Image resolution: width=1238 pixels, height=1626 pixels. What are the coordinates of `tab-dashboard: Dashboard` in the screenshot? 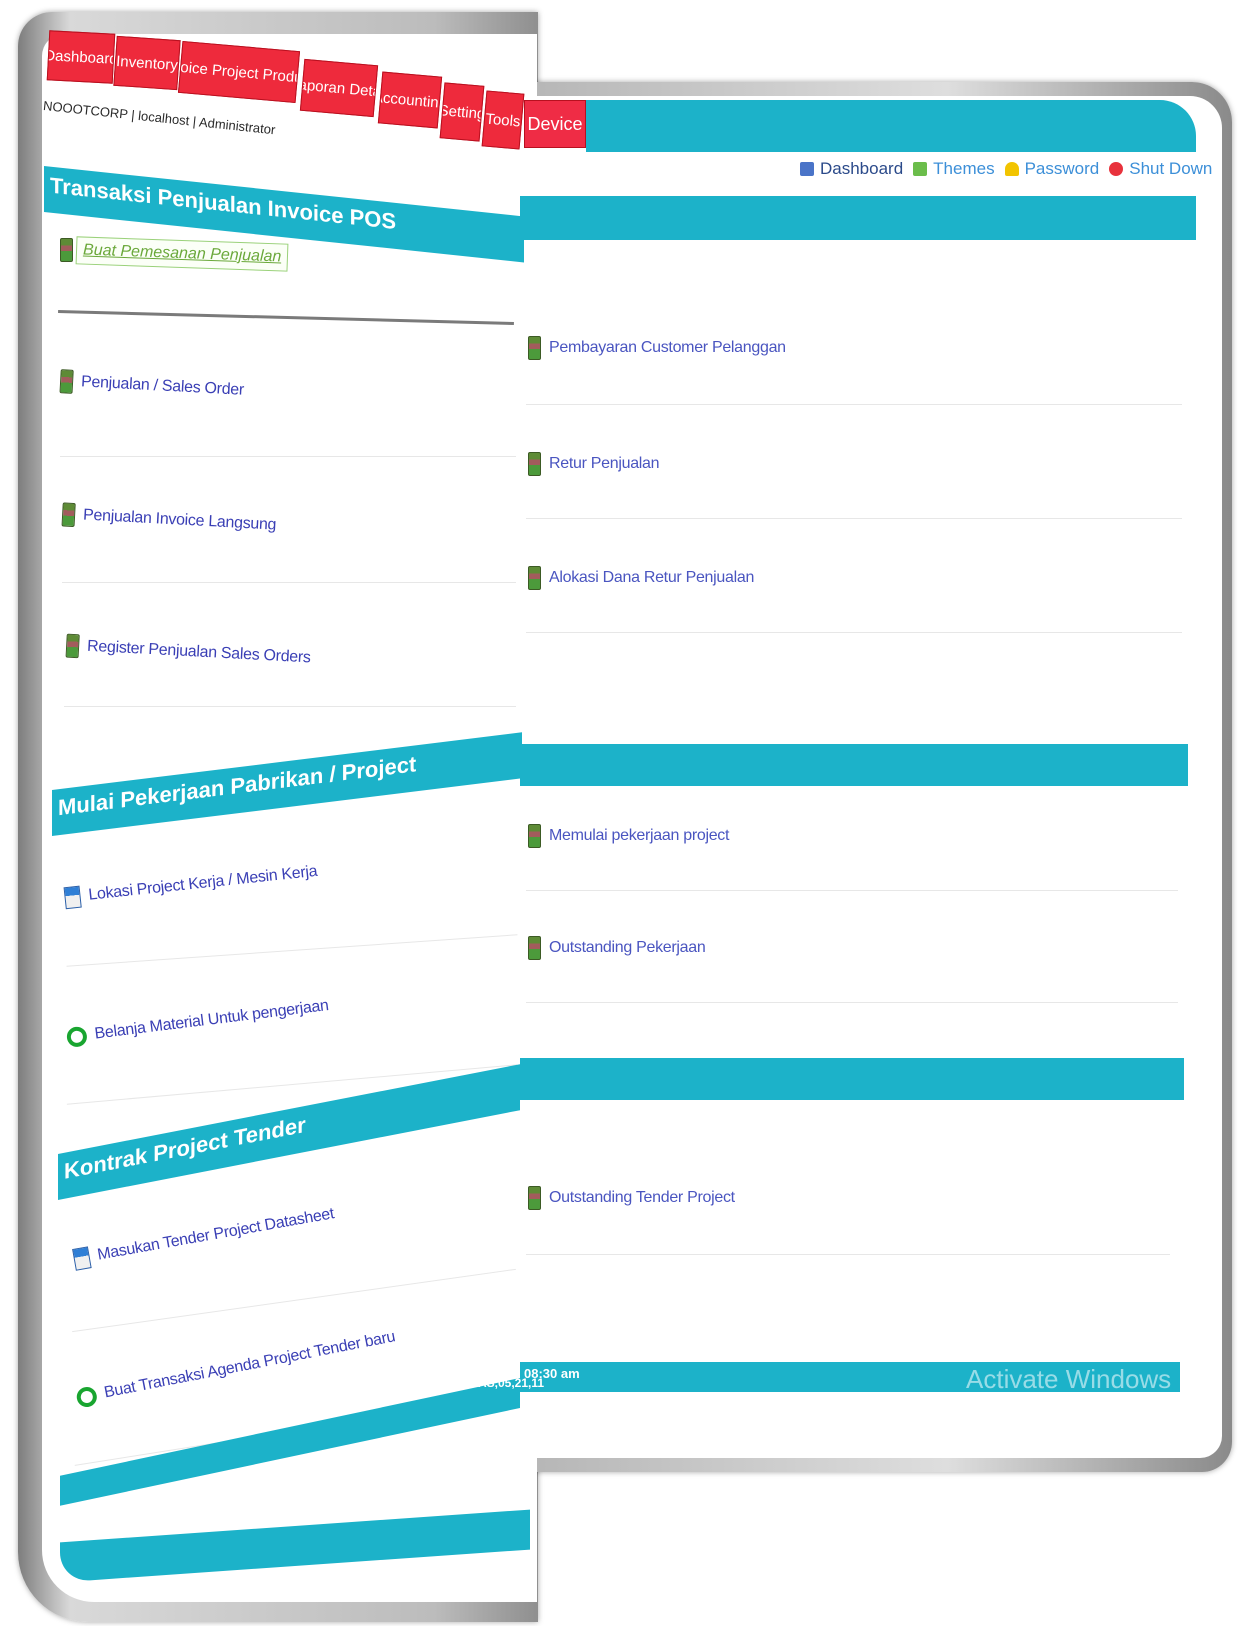 It's located at (81, 57).